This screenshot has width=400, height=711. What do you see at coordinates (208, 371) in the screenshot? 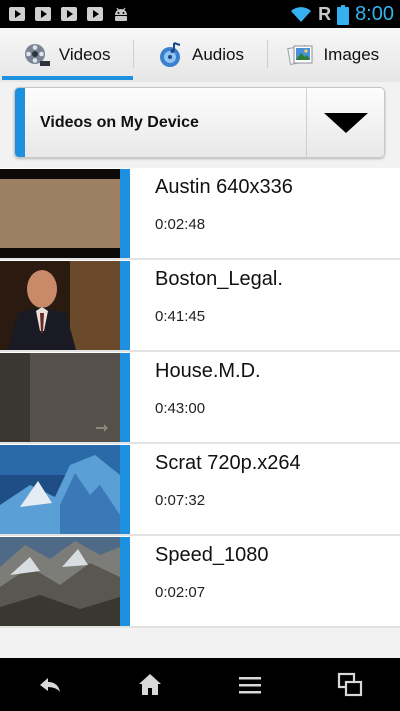
I see `video-title: House.M.D.` at bounding box center [208, 371].